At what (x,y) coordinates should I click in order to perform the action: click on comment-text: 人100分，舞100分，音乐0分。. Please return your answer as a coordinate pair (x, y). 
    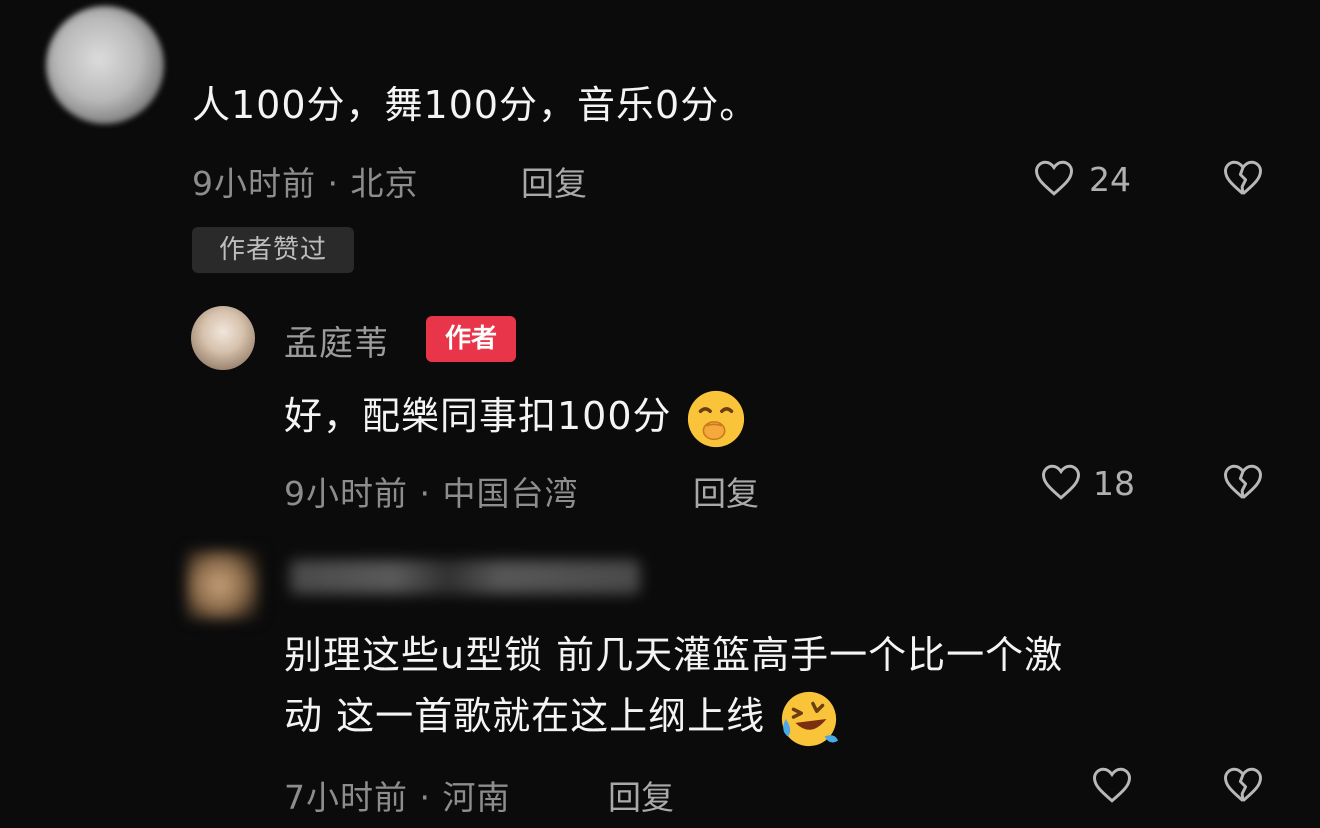
    Looking at the image, I should click on (475, 105).